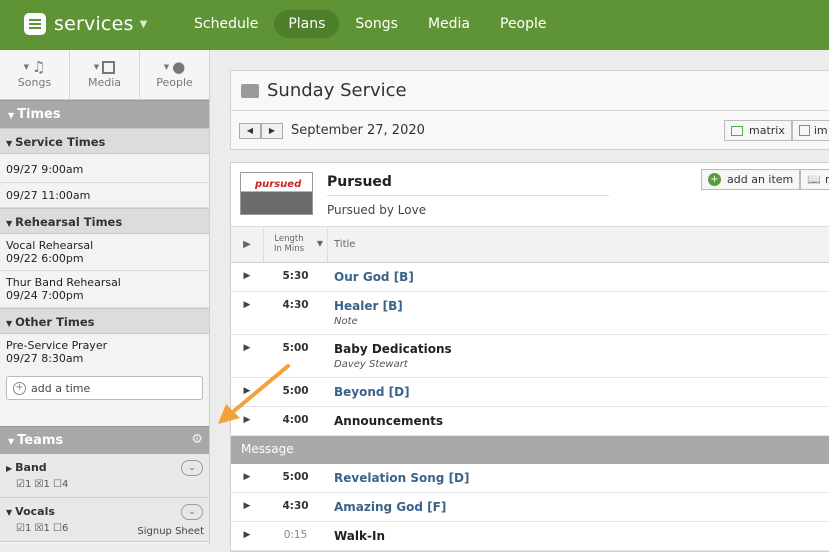 The height and width of the screenshot is (552, 829). What do you see at coordinates (449, 24) in the screenshot?
I see `tab-media: Media` at bounding box center [449, 24].